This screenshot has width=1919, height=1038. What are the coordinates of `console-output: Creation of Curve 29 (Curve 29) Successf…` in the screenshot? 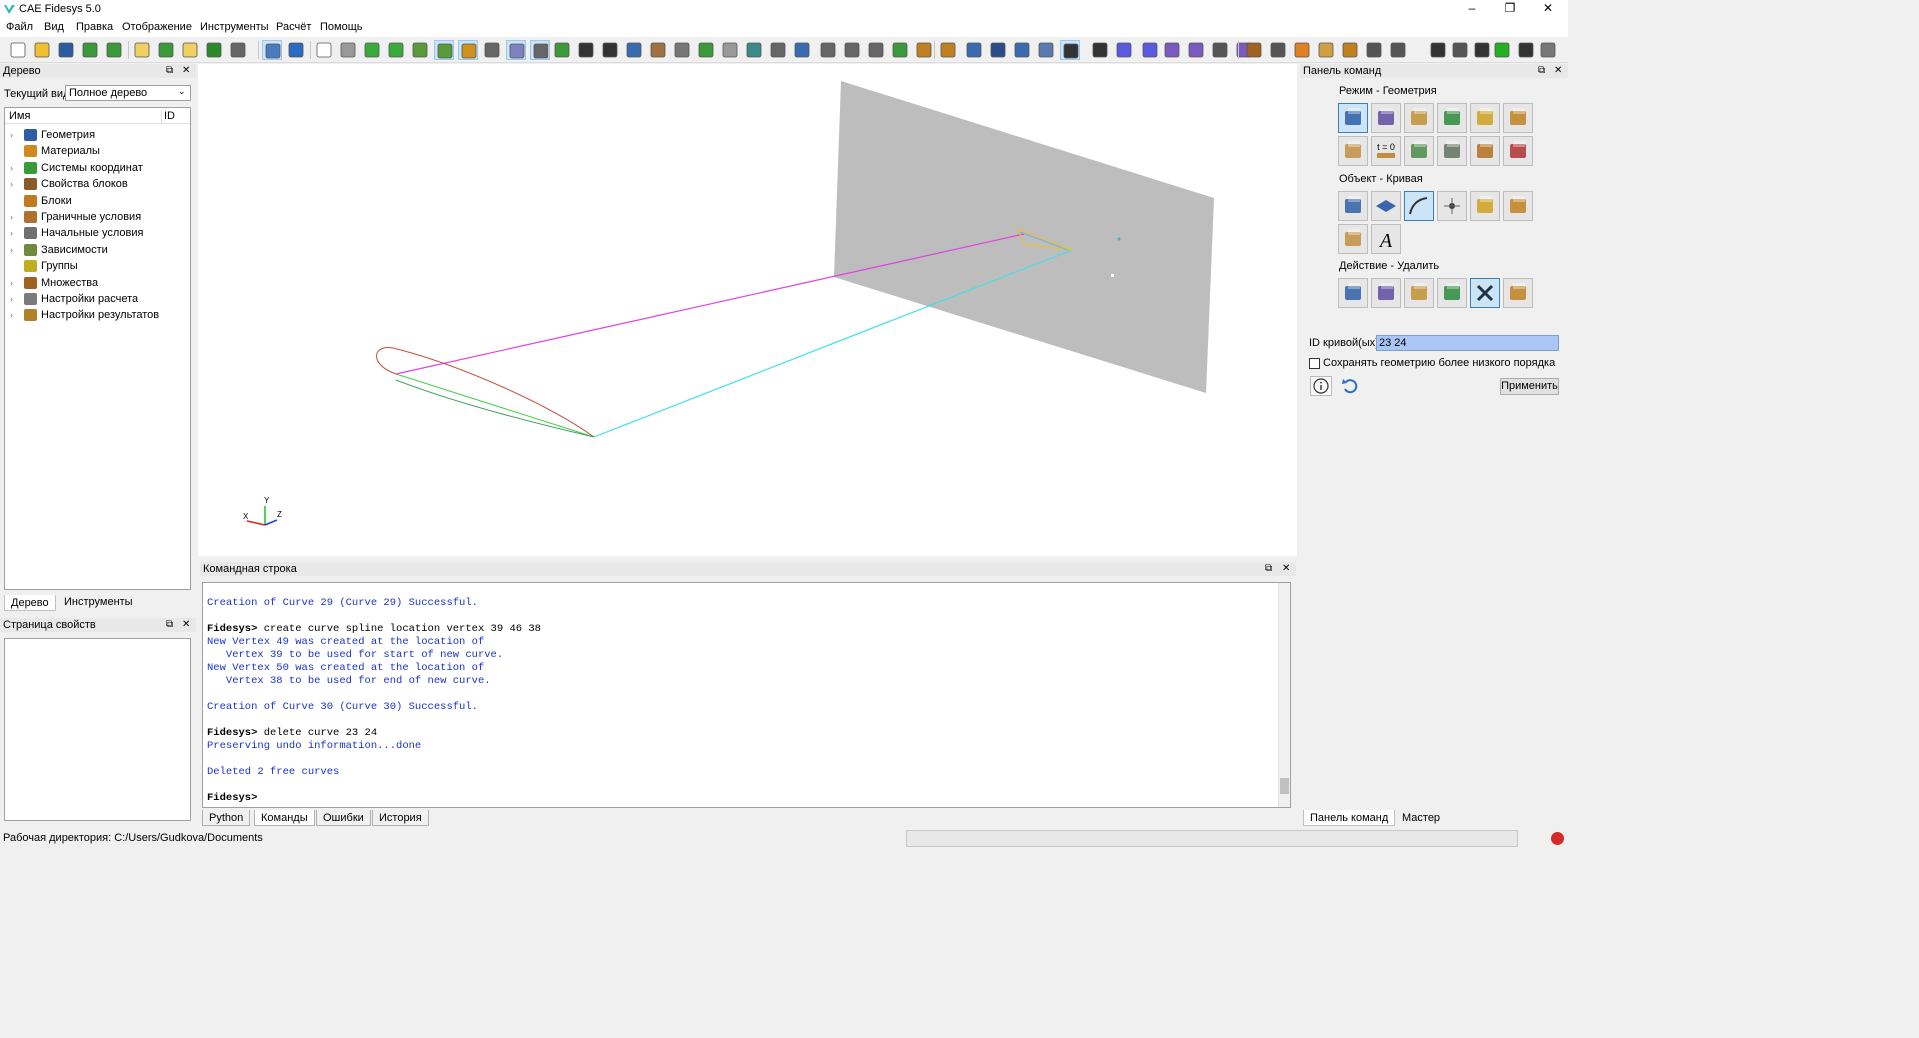 It's located at (746, 695).